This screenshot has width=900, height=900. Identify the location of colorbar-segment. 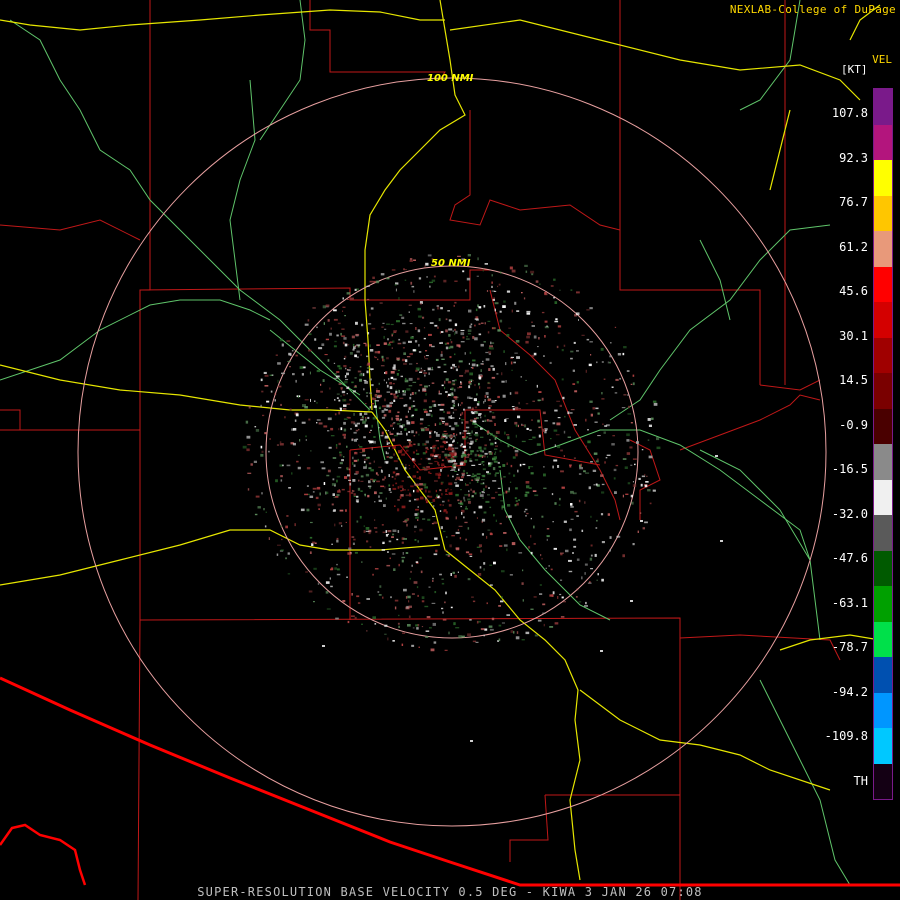
(883, 426).